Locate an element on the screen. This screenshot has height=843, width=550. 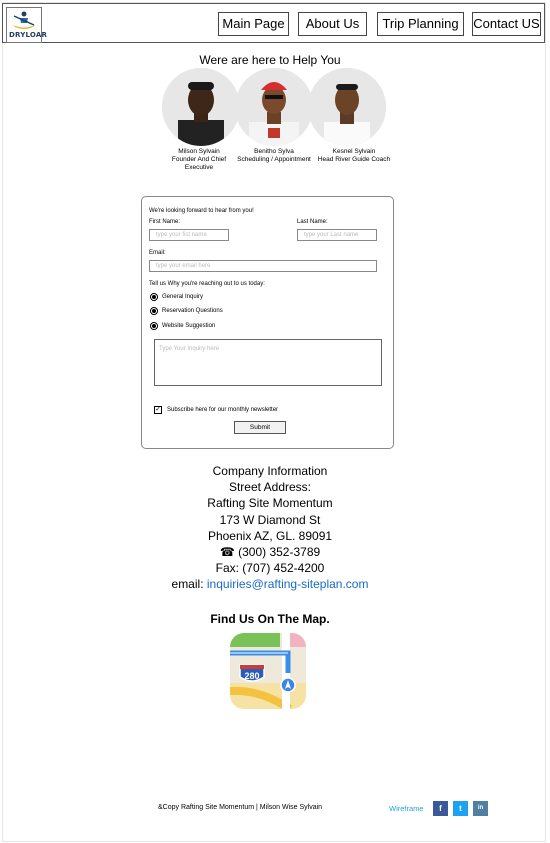
instagram-icon: in is located at coordinates (480, 808).